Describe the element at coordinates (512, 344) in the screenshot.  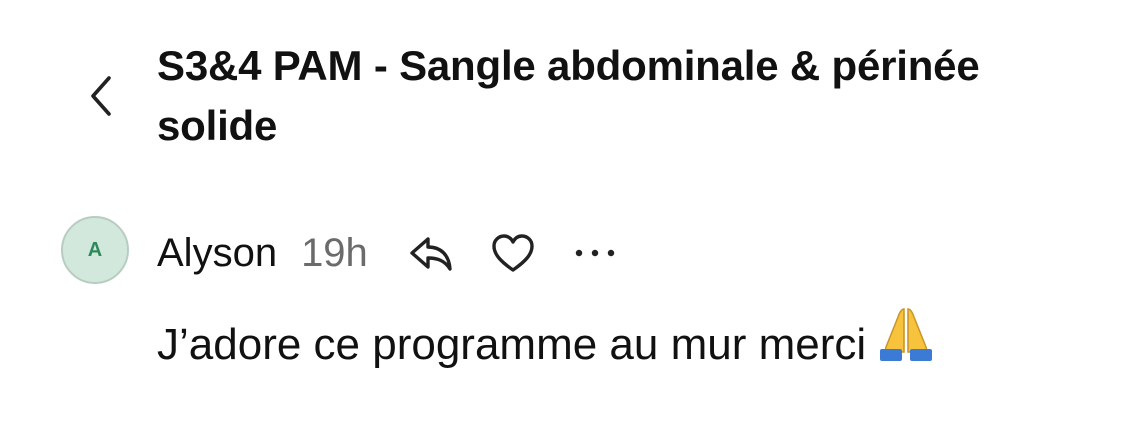
I see `comment-text-content: J’adore ce programme au mur merci` at that location.